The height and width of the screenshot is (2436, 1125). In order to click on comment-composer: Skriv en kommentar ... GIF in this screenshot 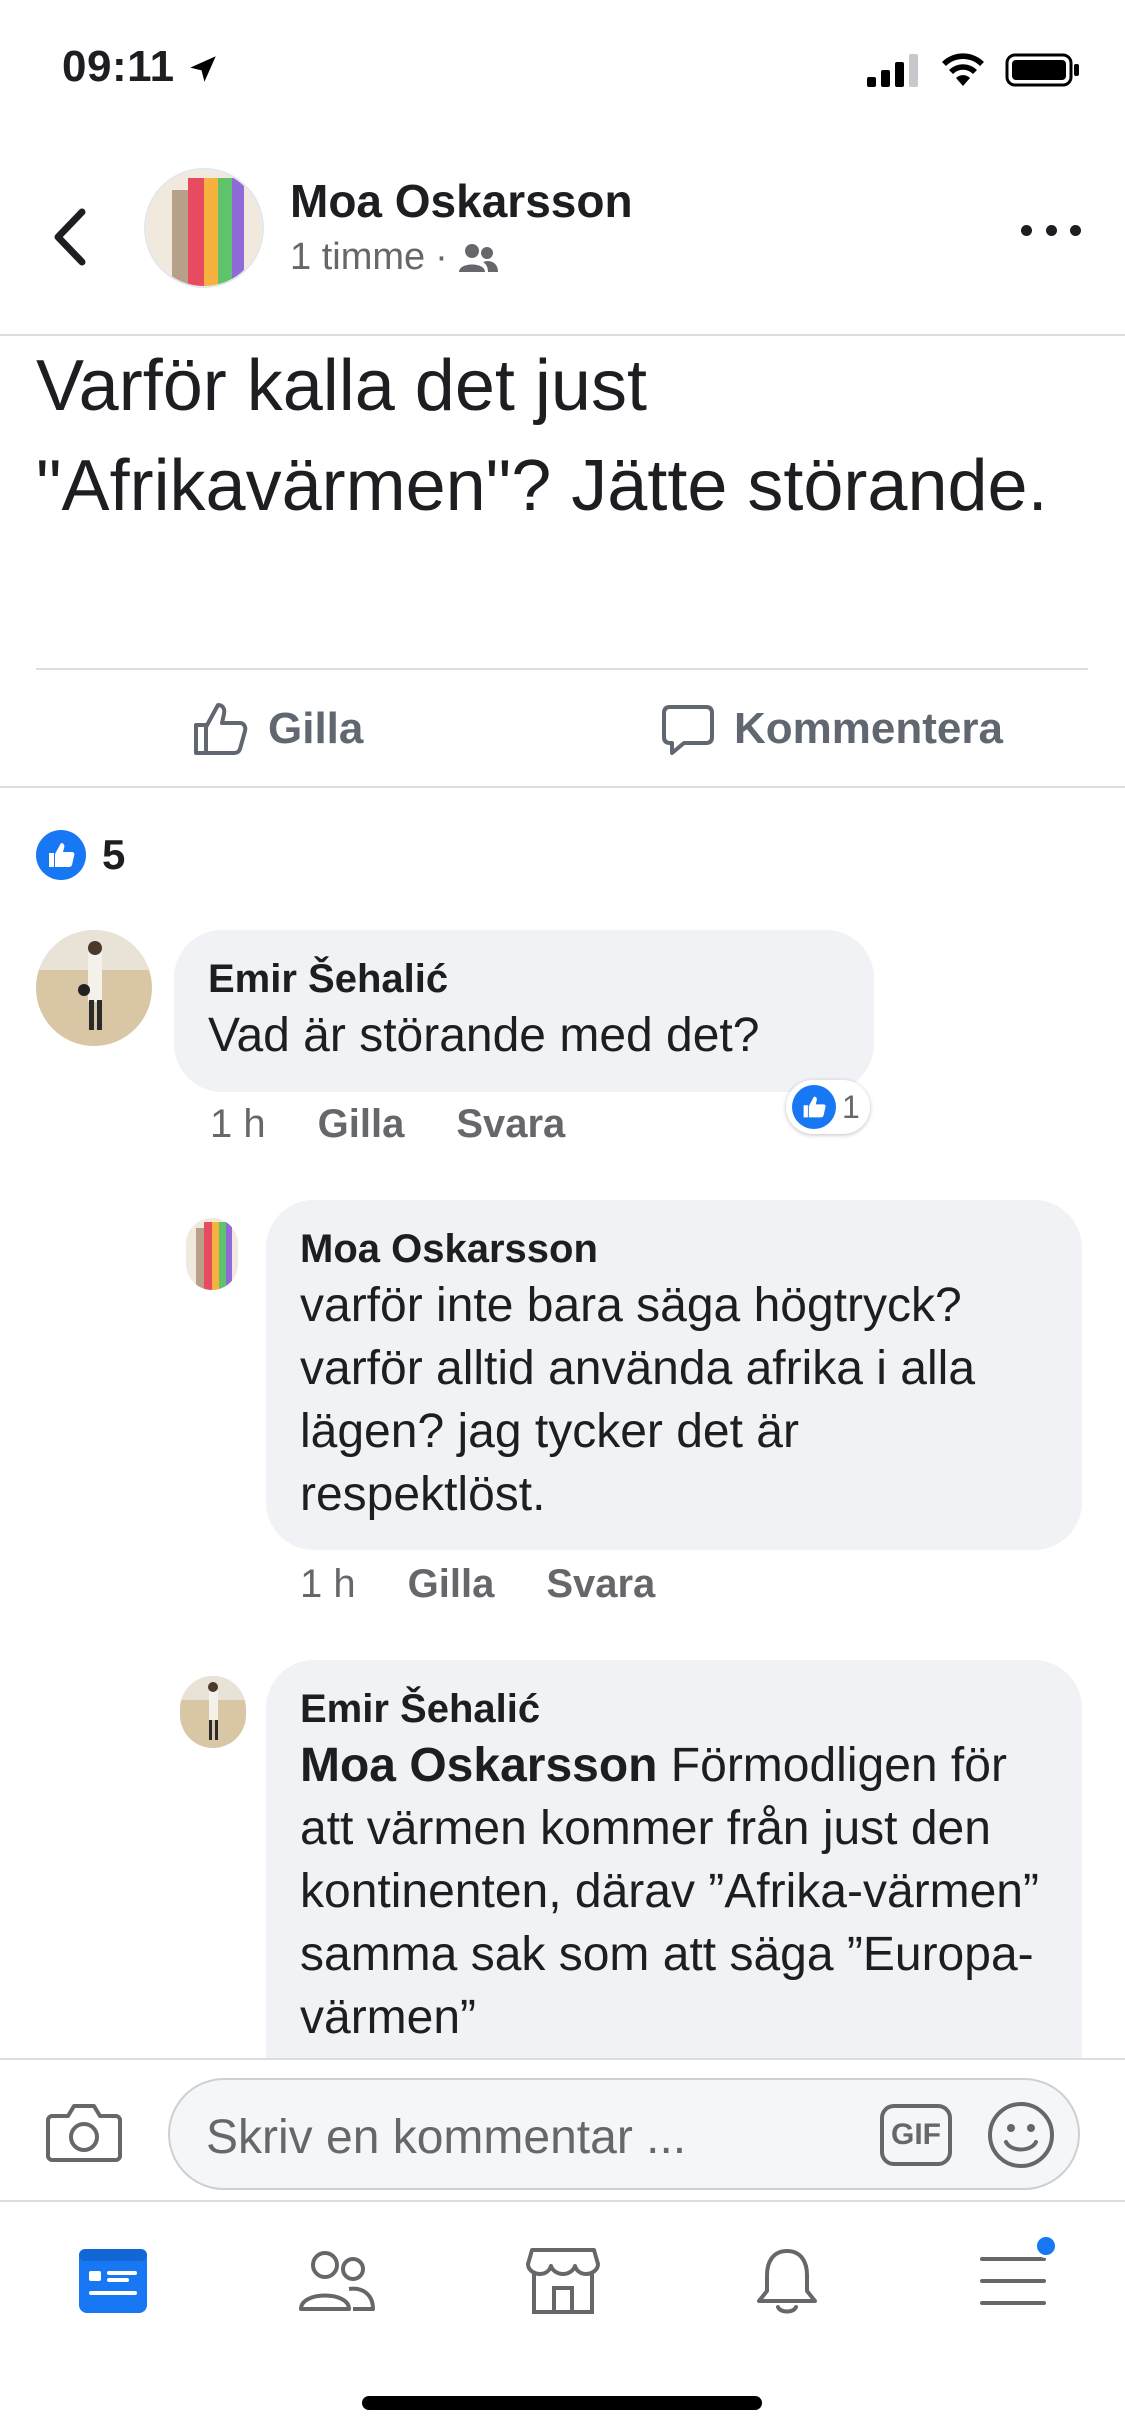, I will do `click(562, 2129)`.